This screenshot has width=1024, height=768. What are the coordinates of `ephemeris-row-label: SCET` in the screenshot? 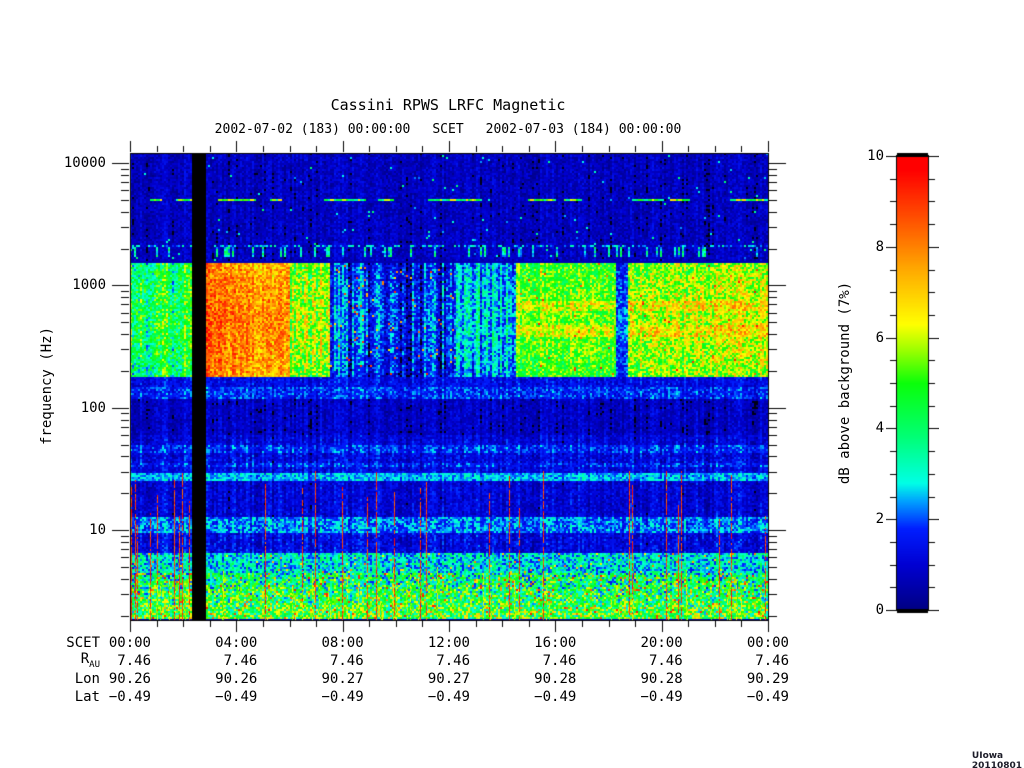 It's located at (83, 643).